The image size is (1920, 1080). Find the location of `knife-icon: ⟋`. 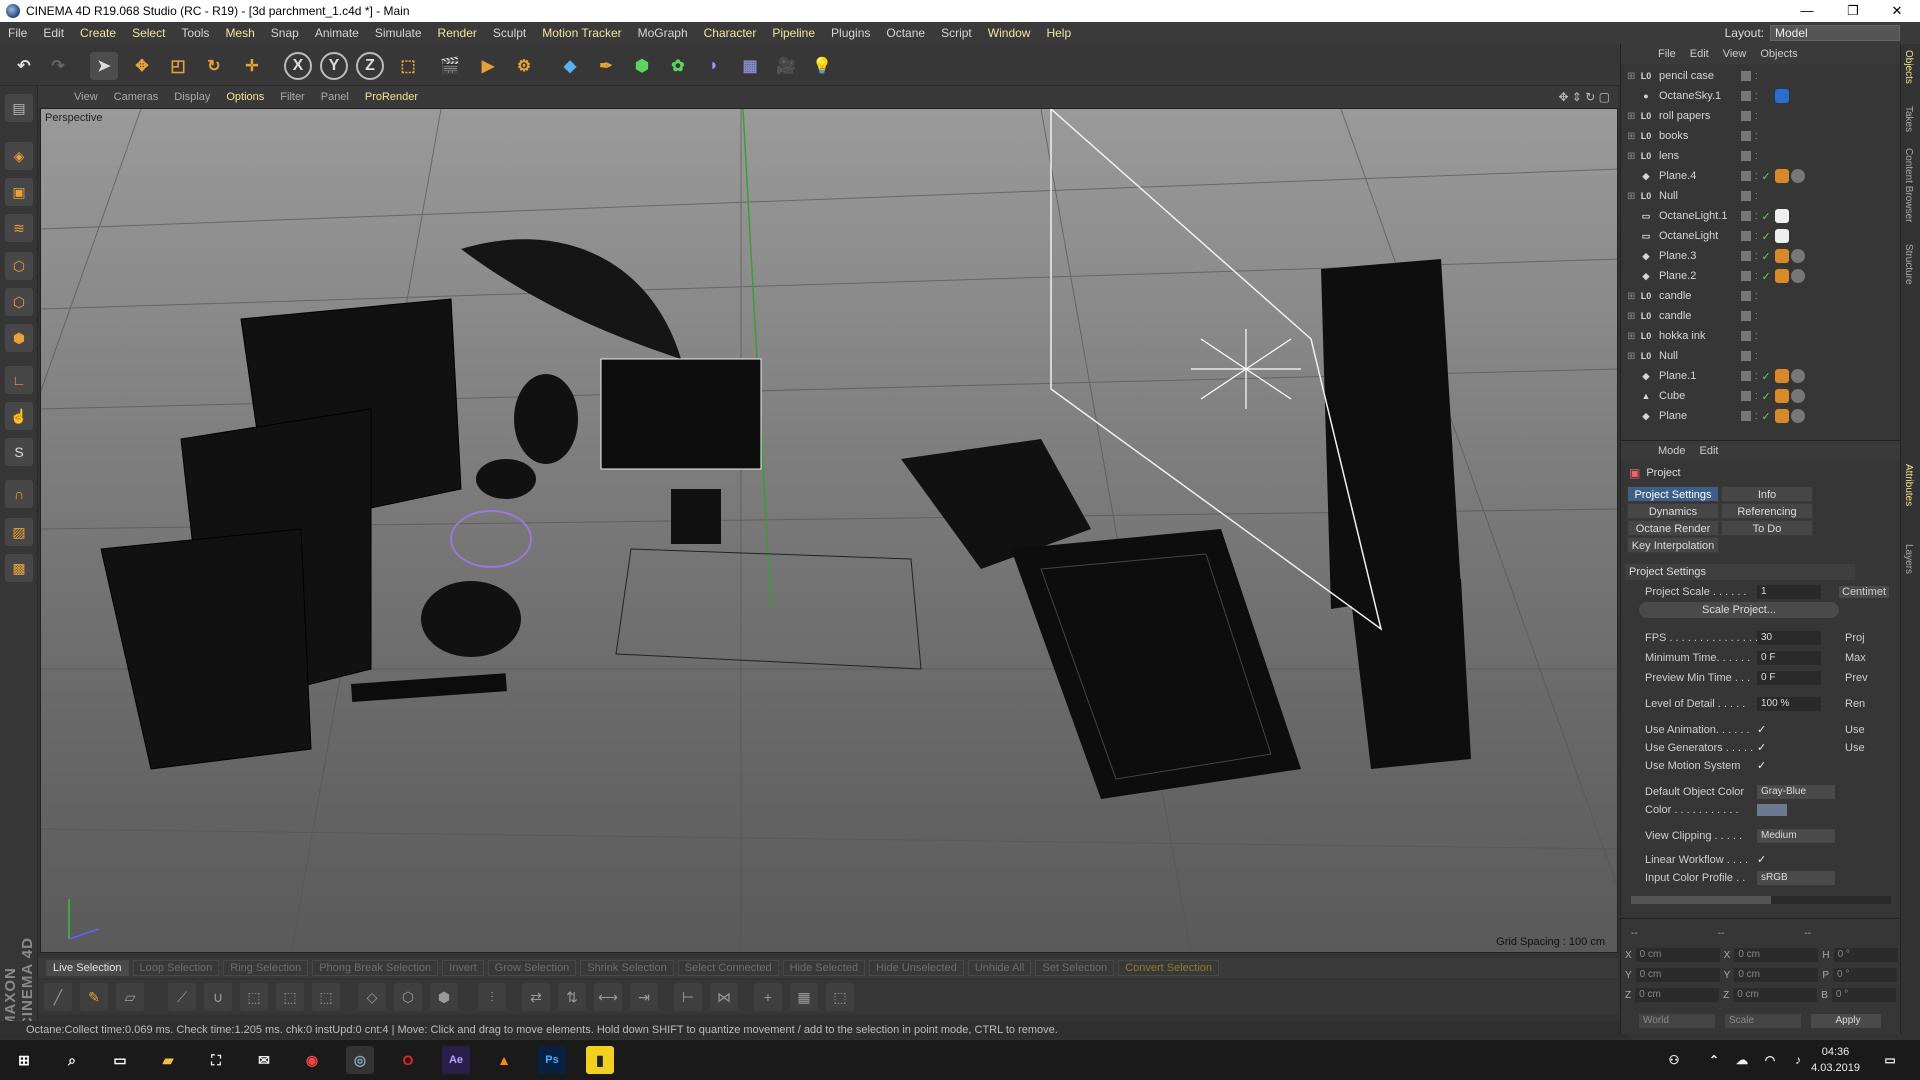

knife-icon: ⟋ is located at coordinates (182, 997).